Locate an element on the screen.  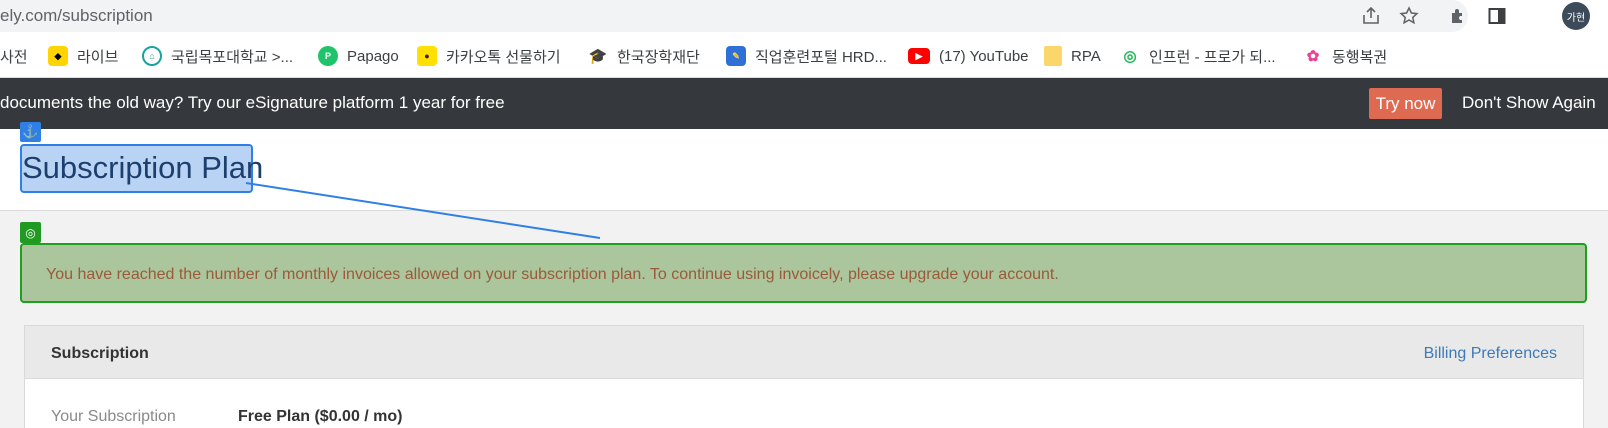
connector-line is located at coordinates (423, 210).